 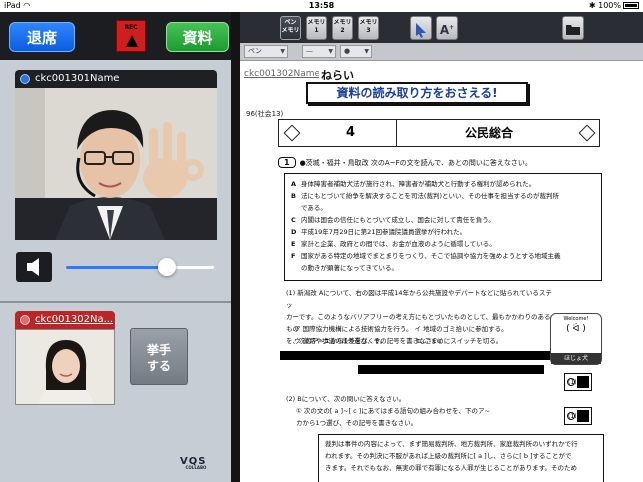 What do you see at coordinates (631, 5) in the screenshot?
I see `battery-icon` at bounding box center [631, 5].